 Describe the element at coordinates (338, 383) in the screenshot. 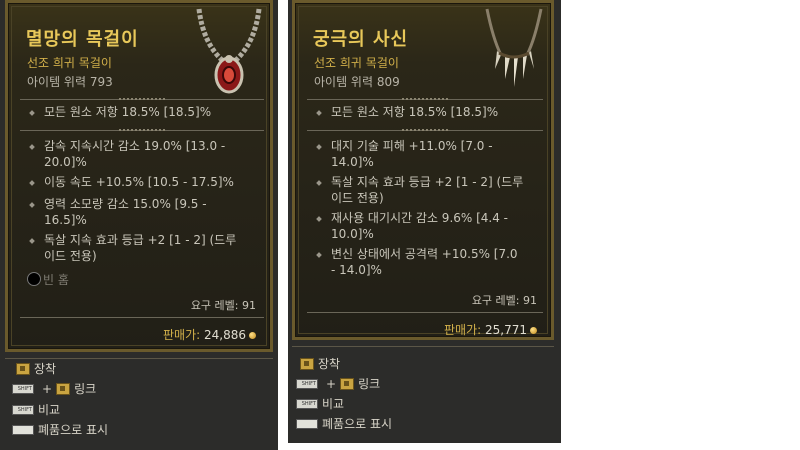

I see `right-hint-link: SHIFT + 링크` at that location.